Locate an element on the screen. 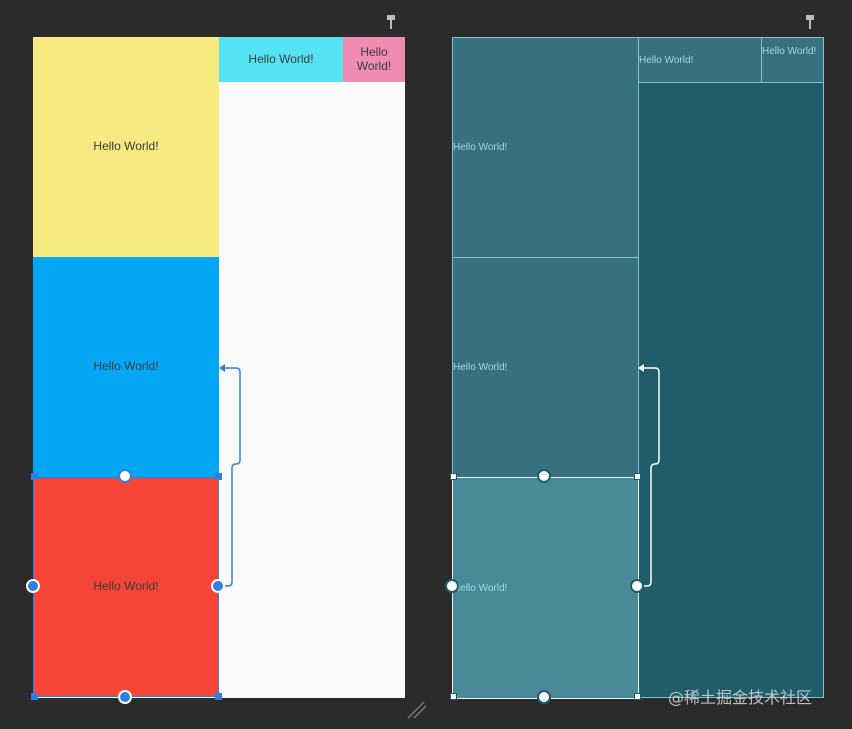 The image size is (852, 729). blue-textview: Hello World! is located at coordinates (126, 367).